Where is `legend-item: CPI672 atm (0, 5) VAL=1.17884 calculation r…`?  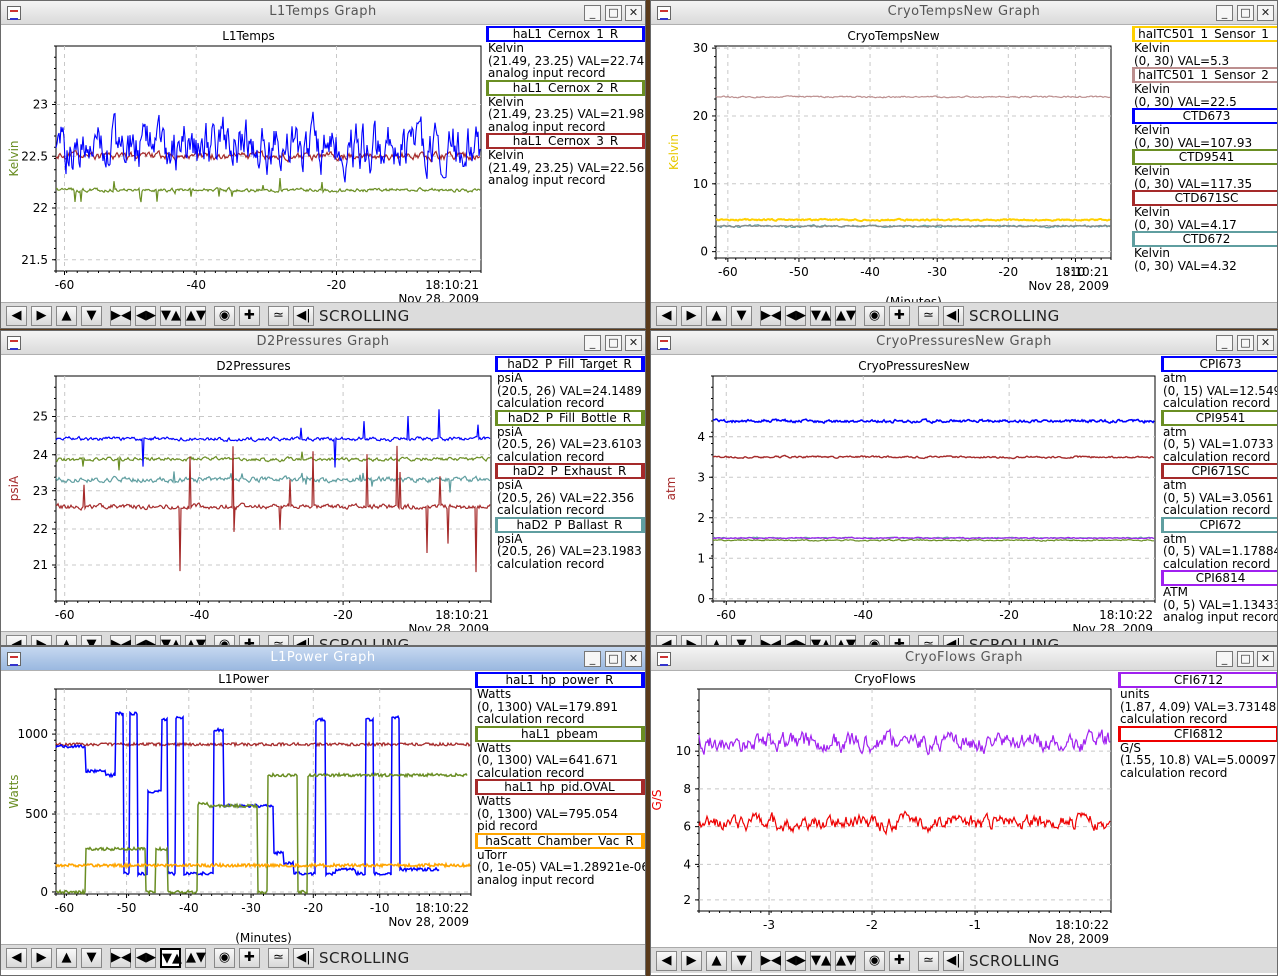
legend-item: CPI672 atm (0, 5) VAL=1.17884 calculation r… is located at coordinates (1219, 543).